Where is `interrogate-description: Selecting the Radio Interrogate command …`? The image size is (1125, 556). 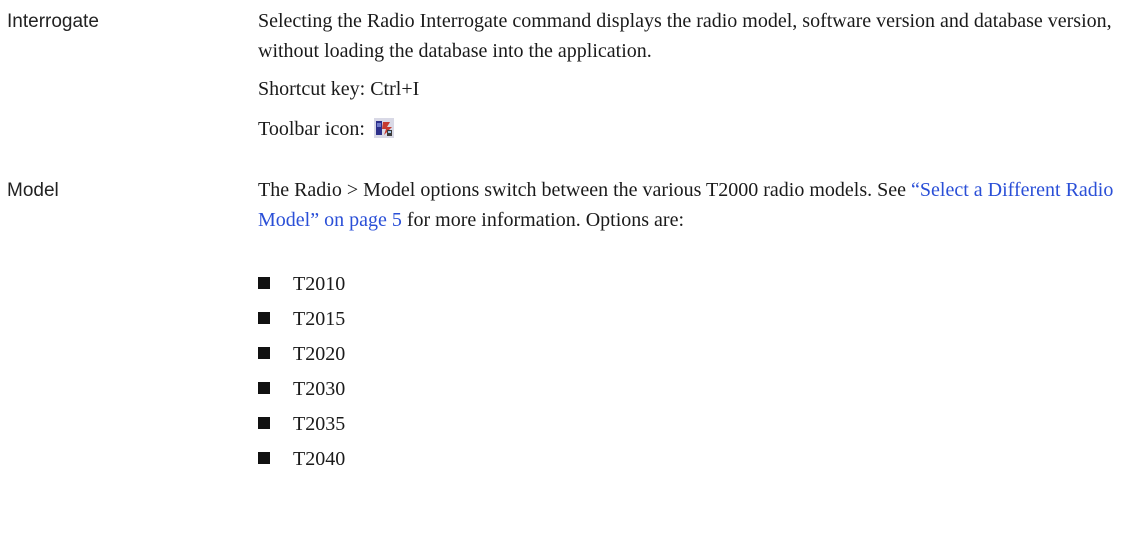 interrogate-description: Selecting the Radio Interrogate command … is located at coordinates (685, 36).